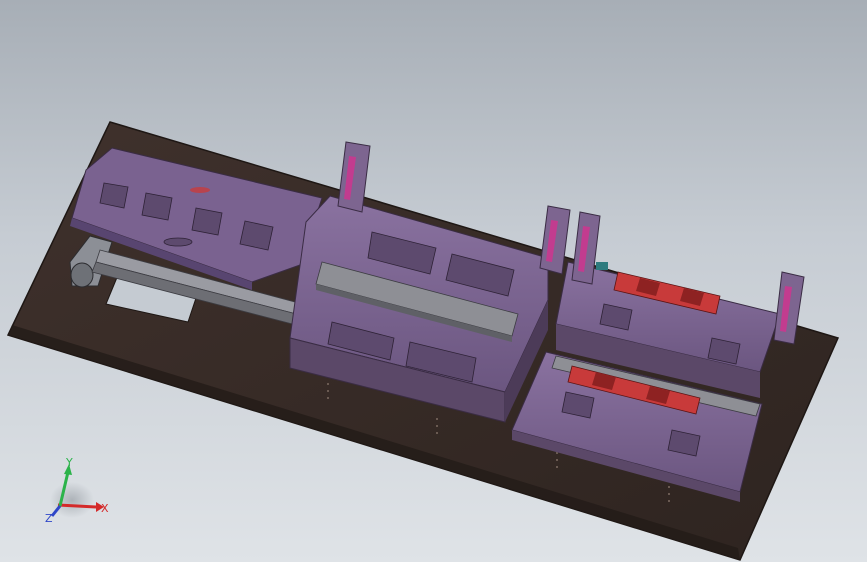 This screenshot has width=867, height=562. What do you see at coordinates (77, 490) in the screenshot?
I see `axis-triad: X Y Z` at bounding box center [77, 490].